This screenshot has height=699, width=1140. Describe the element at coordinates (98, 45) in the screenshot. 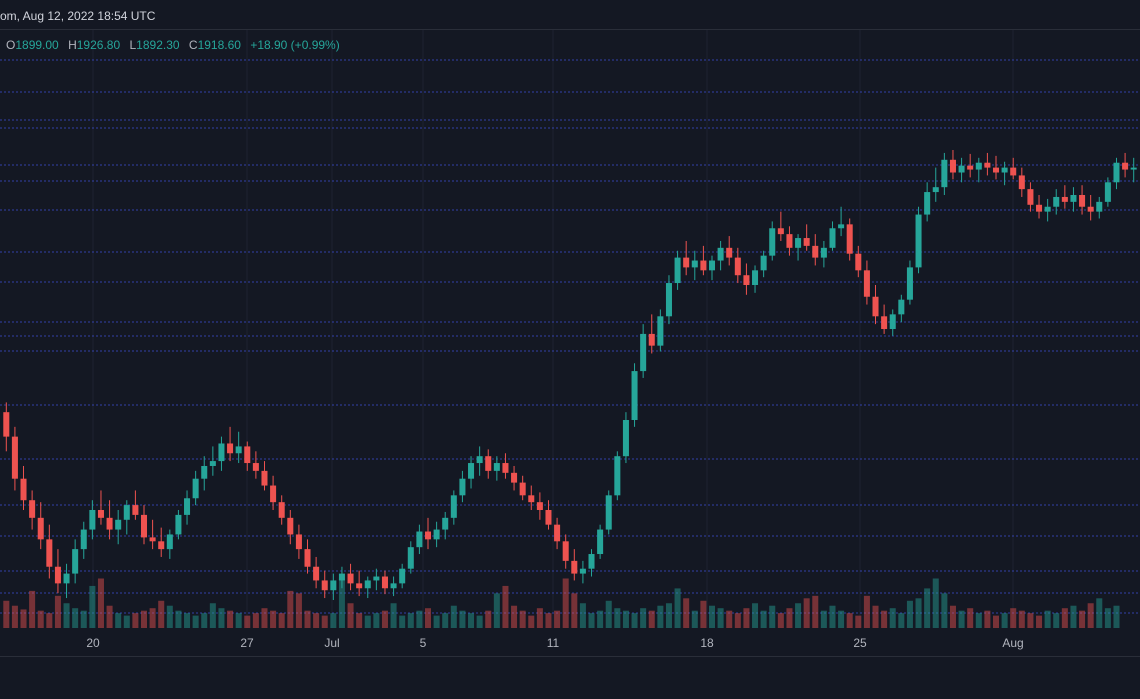

I see `high-value: 1926.80` at that location.